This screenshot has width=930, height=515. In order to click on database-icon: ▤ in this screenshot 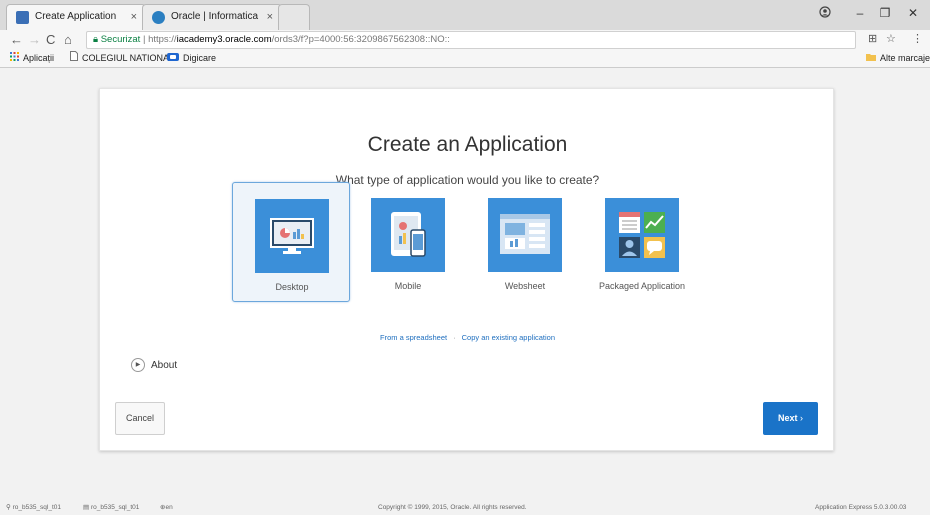, I will do `click(86, 507)`.